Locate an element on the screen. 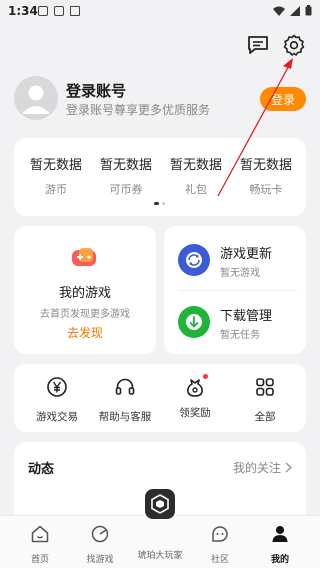 The height and width of the screenshot is (568, 320). community-icon is located at coordinates (220, 534).